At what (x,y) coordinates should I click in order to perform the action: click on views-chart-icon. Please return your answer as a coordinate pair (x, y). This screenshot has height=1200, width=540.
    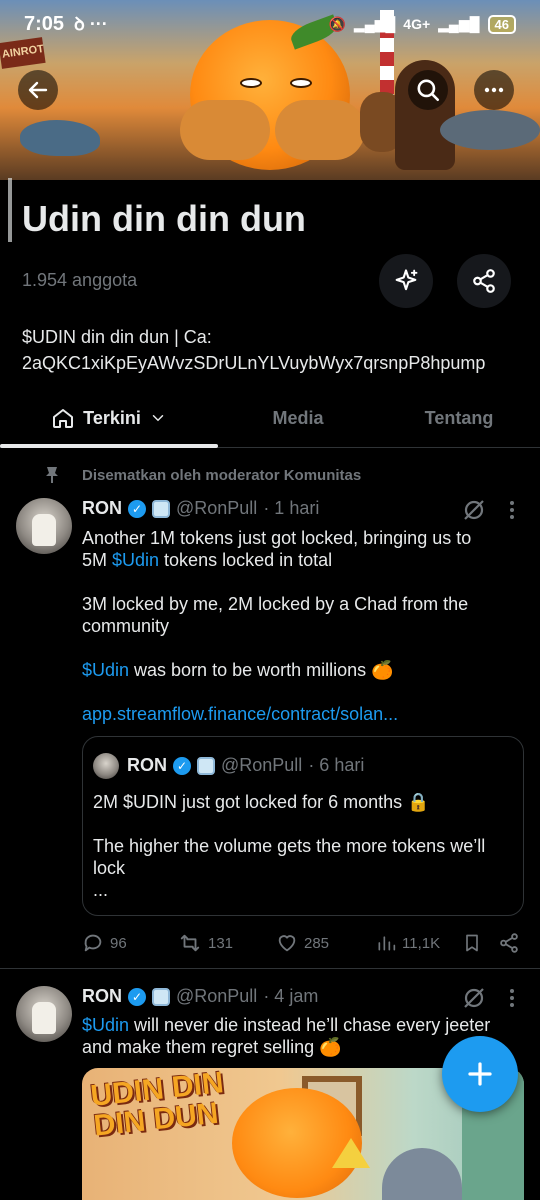
    Looking at the image, I should click on (387, 943).